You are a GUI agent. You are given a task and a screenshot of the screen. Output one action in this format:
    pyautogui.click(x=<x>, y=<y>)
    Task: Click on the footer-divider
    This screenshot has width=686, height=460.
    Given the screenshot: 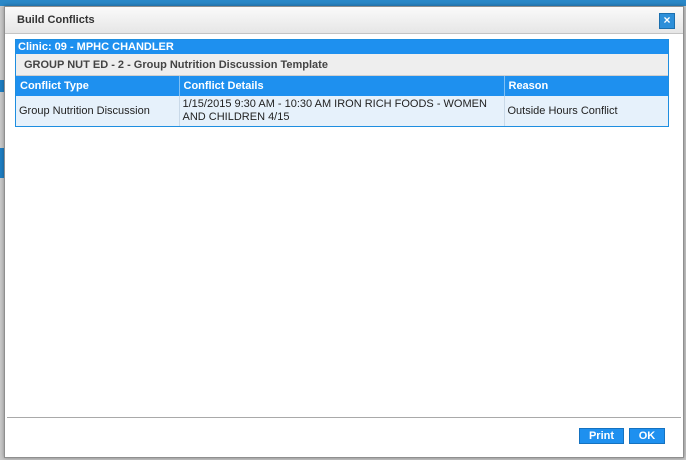 What is the action you would take?
    pyautogui.click(x=344, y=417)
    